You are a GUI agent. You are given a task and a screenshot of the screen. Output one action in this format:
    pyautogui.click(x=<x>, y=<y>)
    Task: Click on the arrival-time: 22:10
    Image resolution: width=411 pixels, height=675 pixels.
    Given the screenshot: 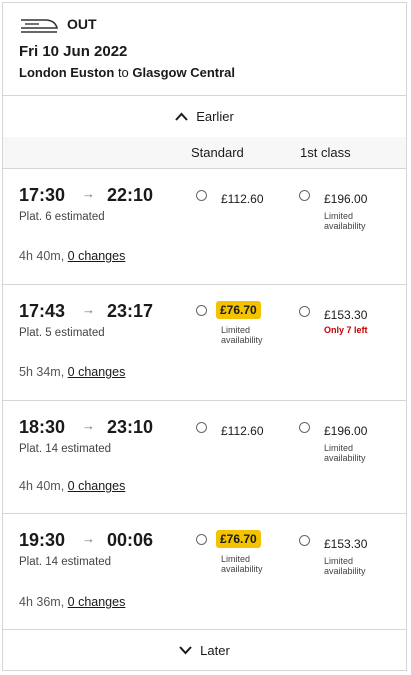 What is the action you would take?
    pyautogui.click(x=130, y=195)
    